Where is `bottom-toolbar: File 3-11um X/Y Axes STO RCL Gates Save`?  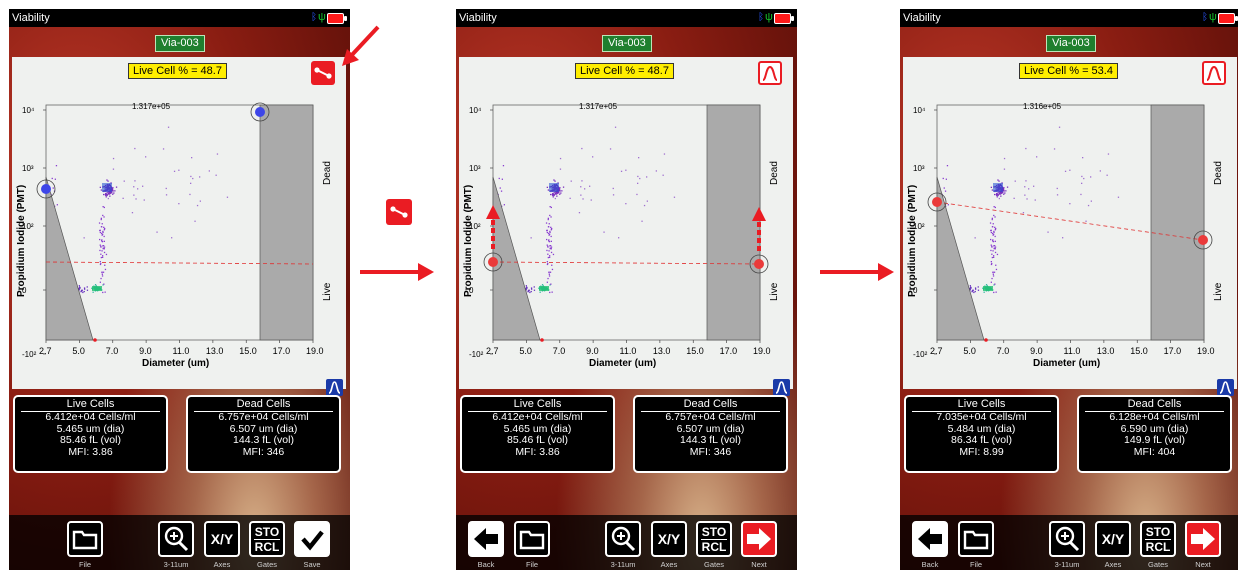 bottom-toolbar: File 3-11um X/Y Axes STO RCL Gates Save is located at coordinates (179, 542).